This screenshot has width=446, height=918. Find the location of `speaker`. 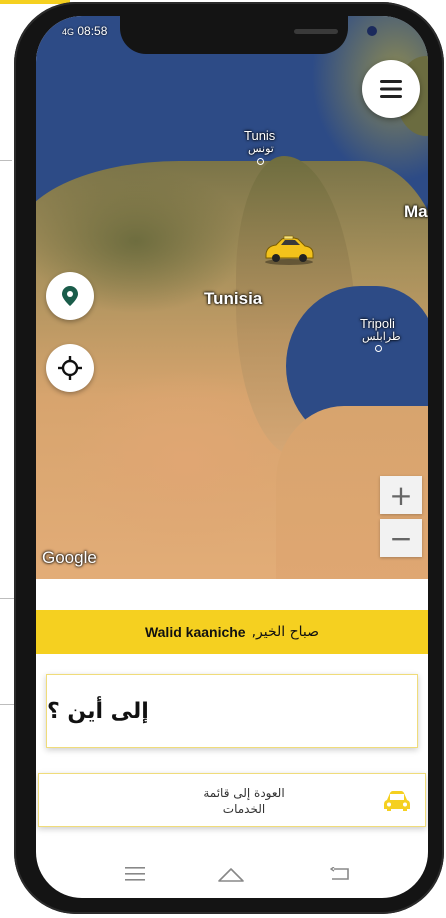

speaker is located at coordinates (316, 31).